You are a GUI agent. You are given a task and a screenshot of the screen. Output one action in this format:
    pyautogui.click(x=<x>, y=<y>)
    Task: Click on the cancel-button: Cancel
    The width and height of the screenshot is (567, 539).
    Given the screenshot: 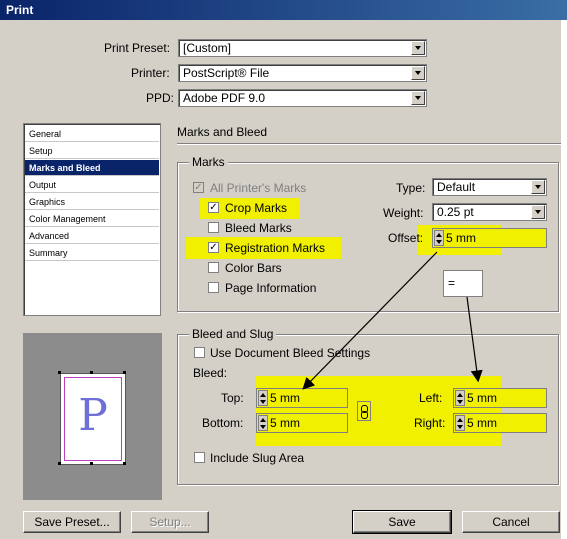 What is the action you would take?
    pyautogui.click(x=511, y=522)
    